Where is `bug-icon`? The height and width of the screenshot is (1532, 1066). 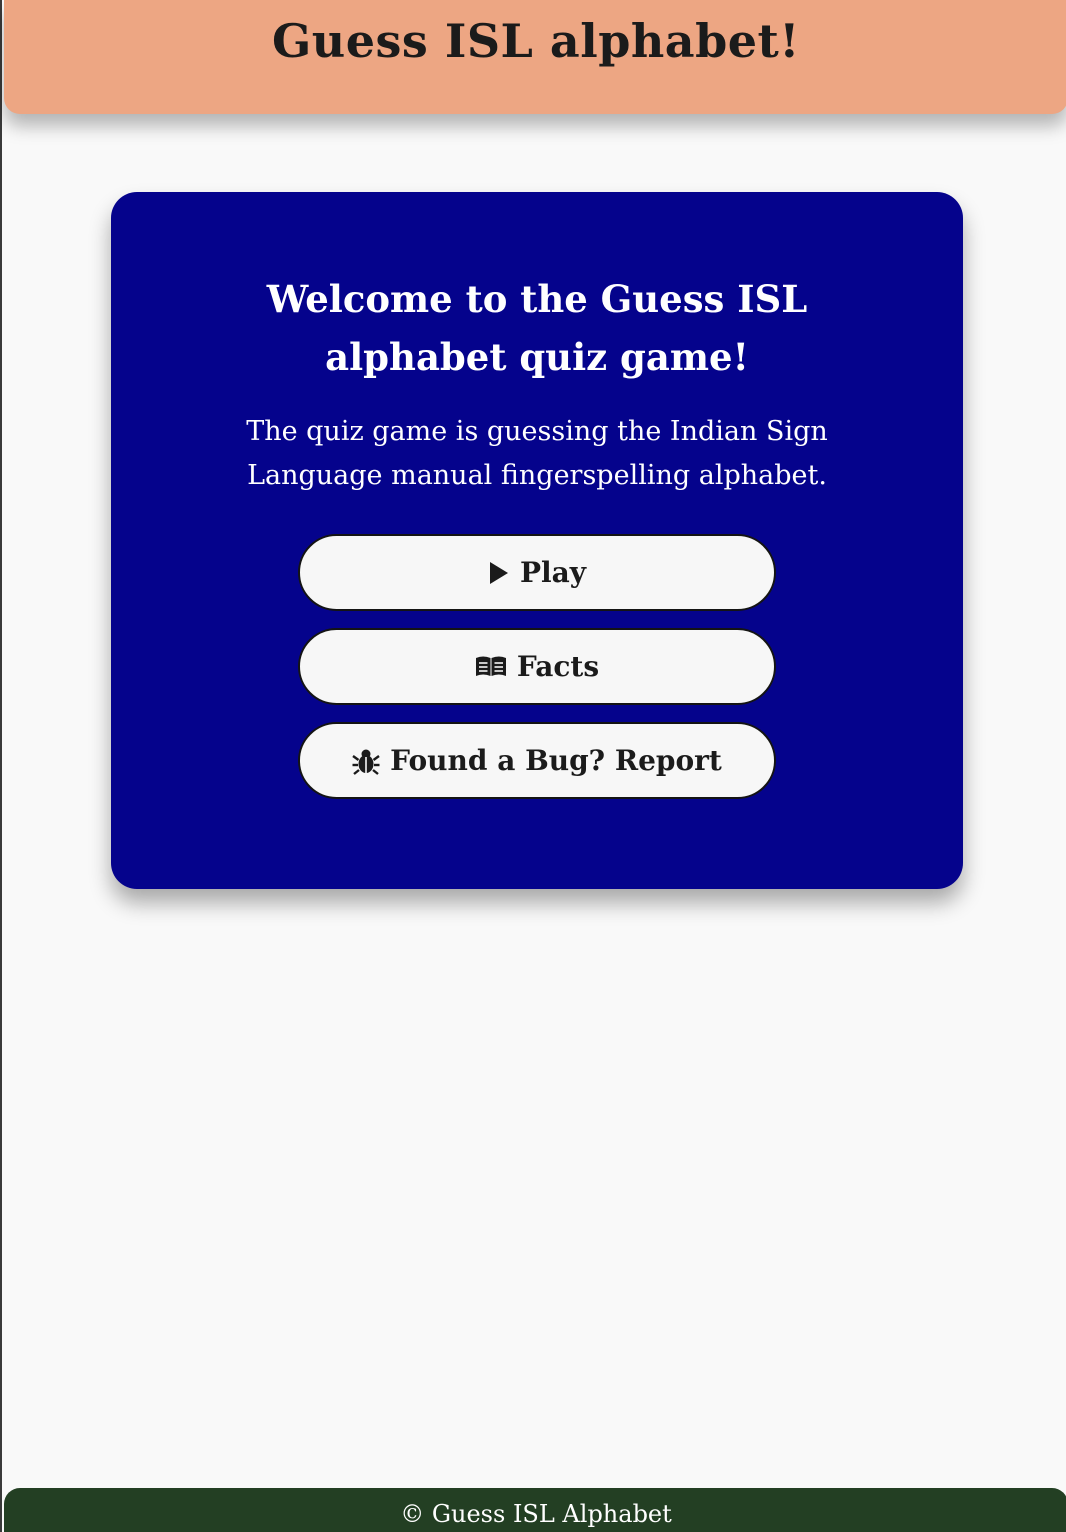 bug-icon is located at coordinates (366, 761).